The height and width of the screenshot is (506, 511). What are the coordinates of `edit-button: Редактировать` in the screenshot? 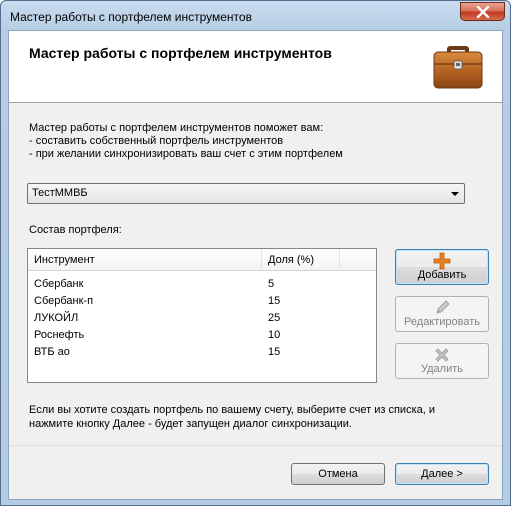 It's located at (442, 314).